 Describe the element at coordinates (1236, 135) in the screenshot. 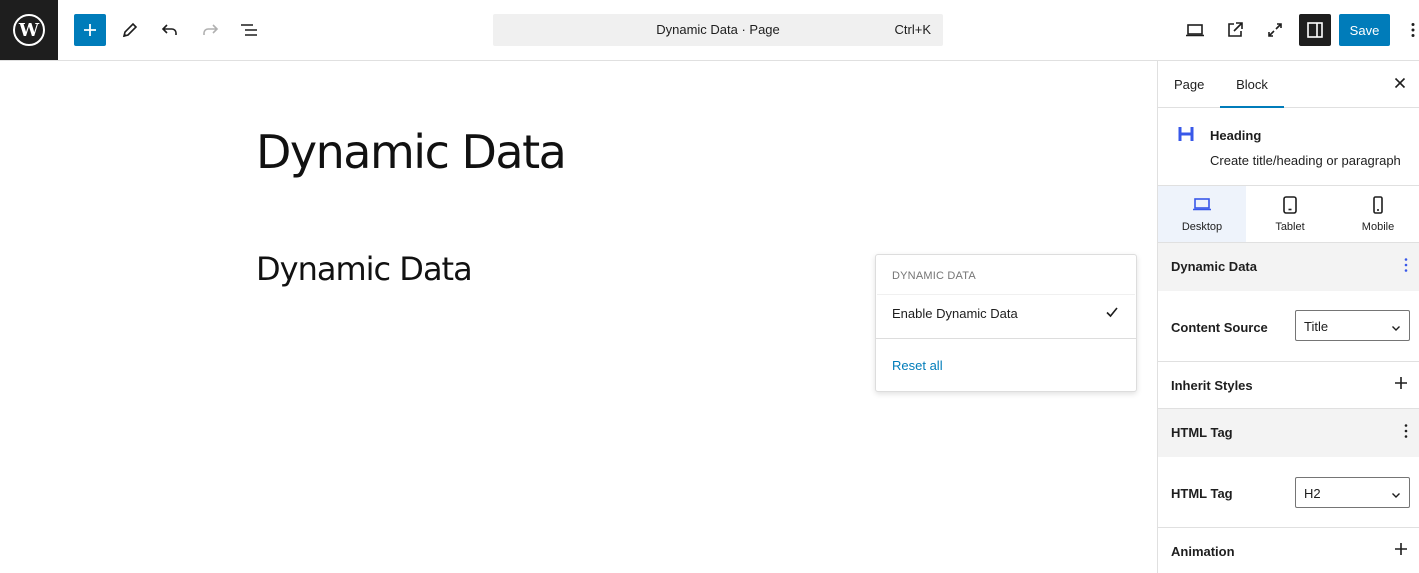

I see `block-name: Heading` at that location.